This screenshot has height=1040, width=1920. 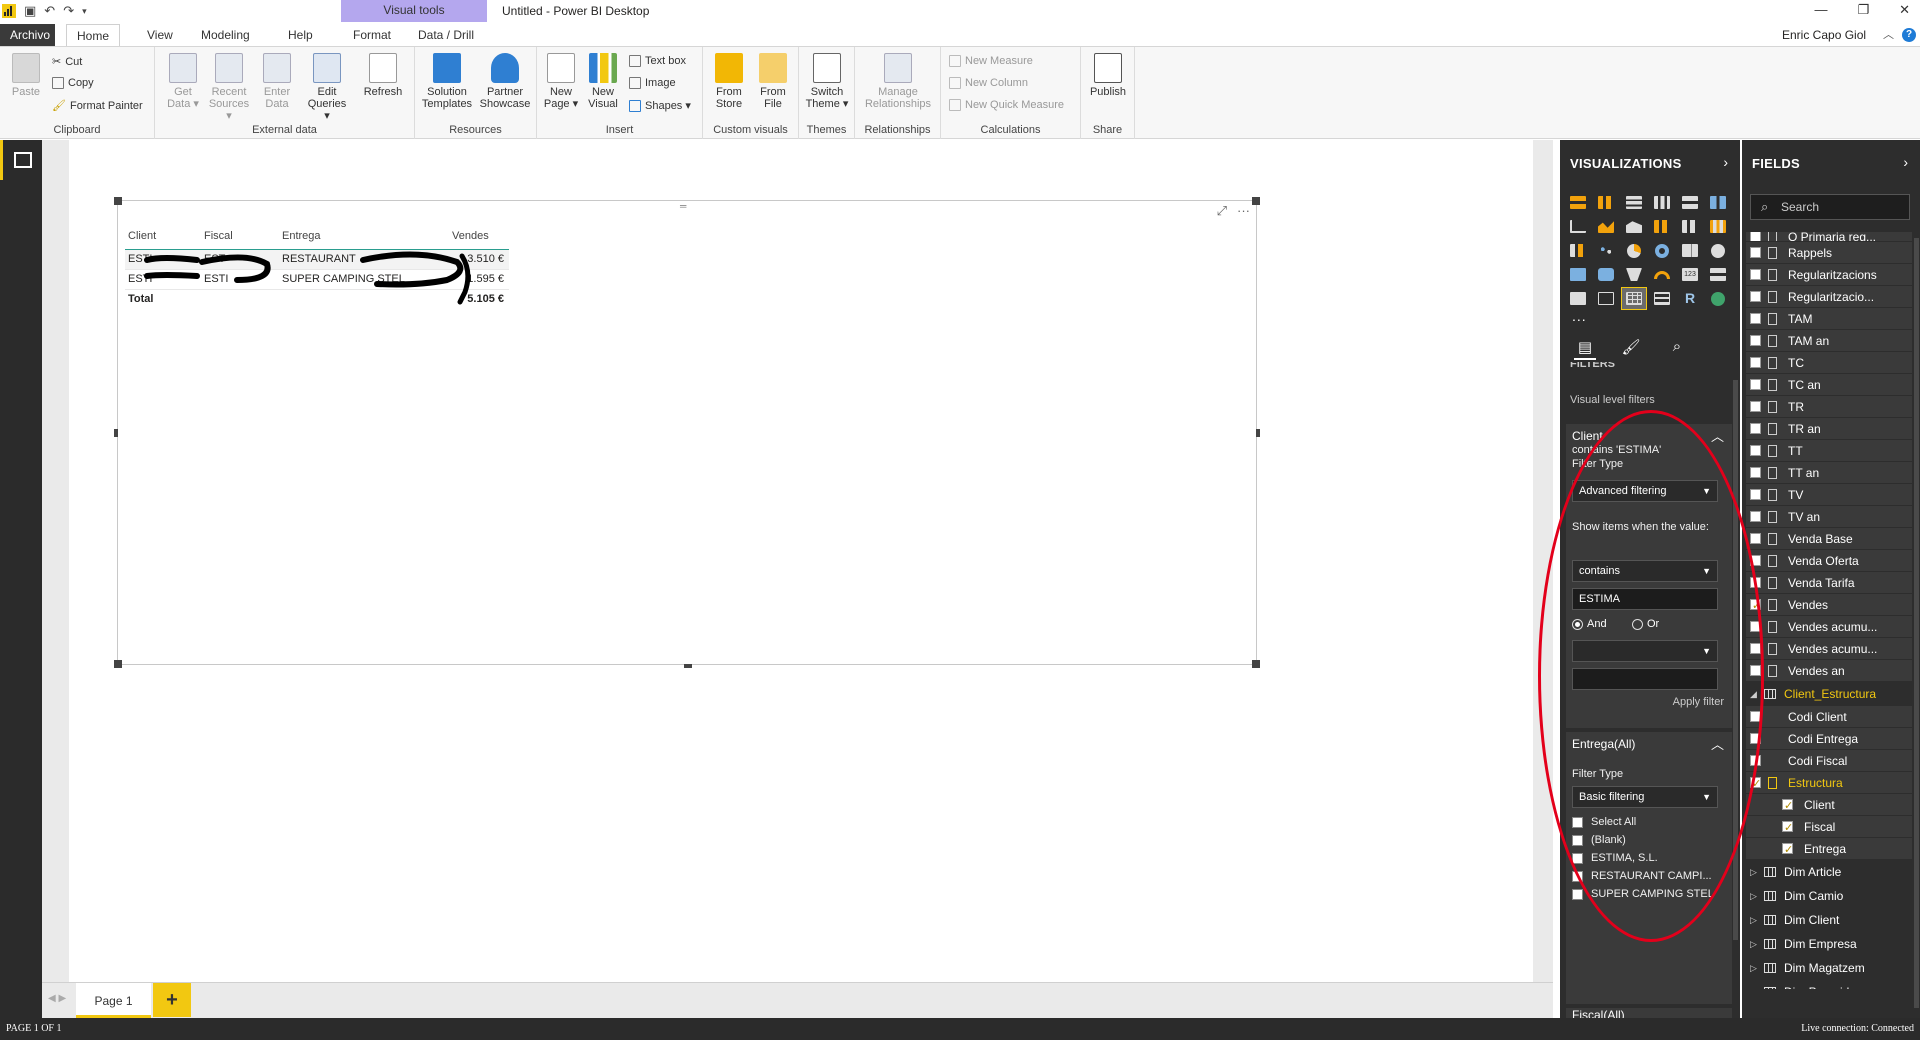 I want to click on hierarchy-level-client: Client, so click(x=1829, y=805).